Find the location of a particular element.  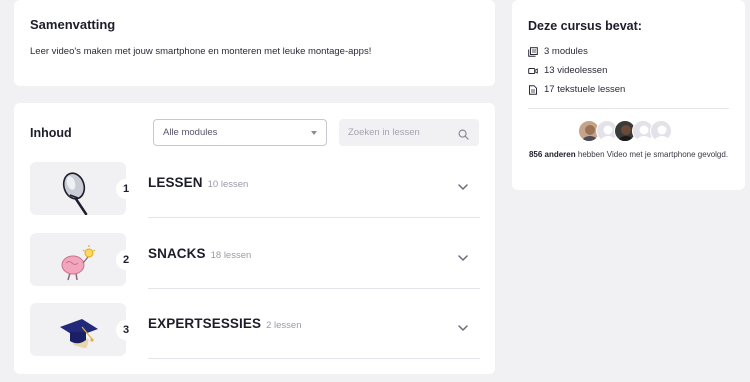

contents-title: Inhoud is located at coordinates (51, 133).